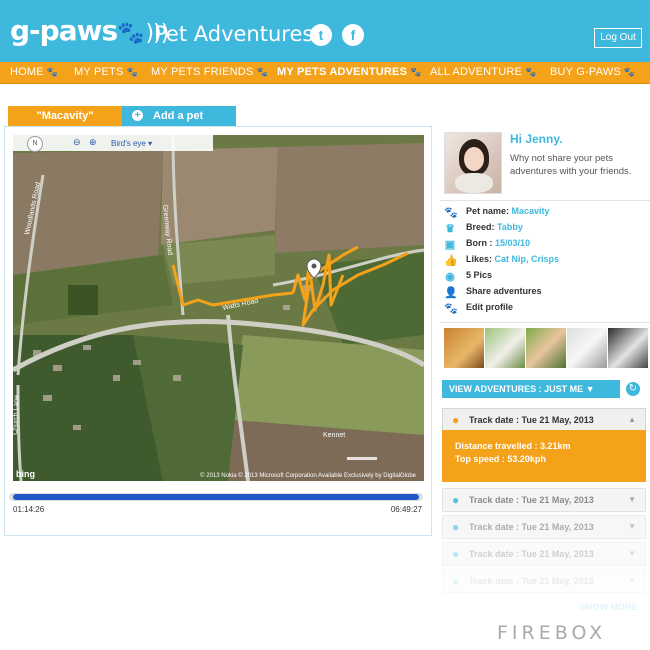 The image size is (650, 650). I want to click on chevron-up-icon: ▲, so click(632, 419).